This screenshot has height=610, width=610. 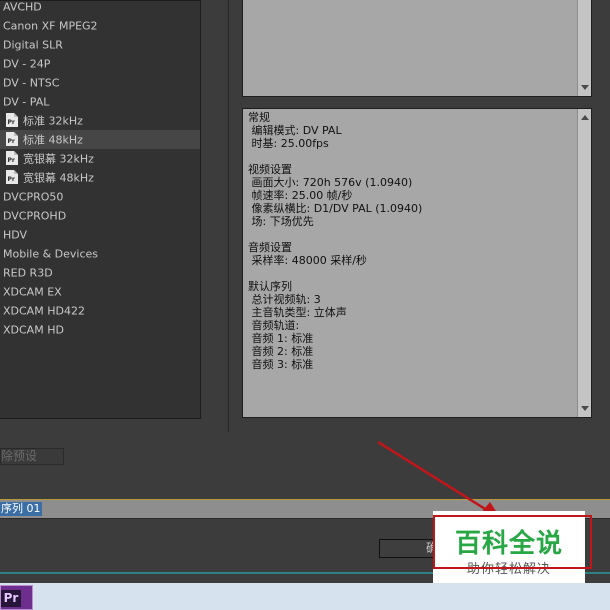 What do you see at coordinates (50, 26) in the screenshot?
I see `preset-label: Canon XF MPEG2` at bounding box center [50, 26].